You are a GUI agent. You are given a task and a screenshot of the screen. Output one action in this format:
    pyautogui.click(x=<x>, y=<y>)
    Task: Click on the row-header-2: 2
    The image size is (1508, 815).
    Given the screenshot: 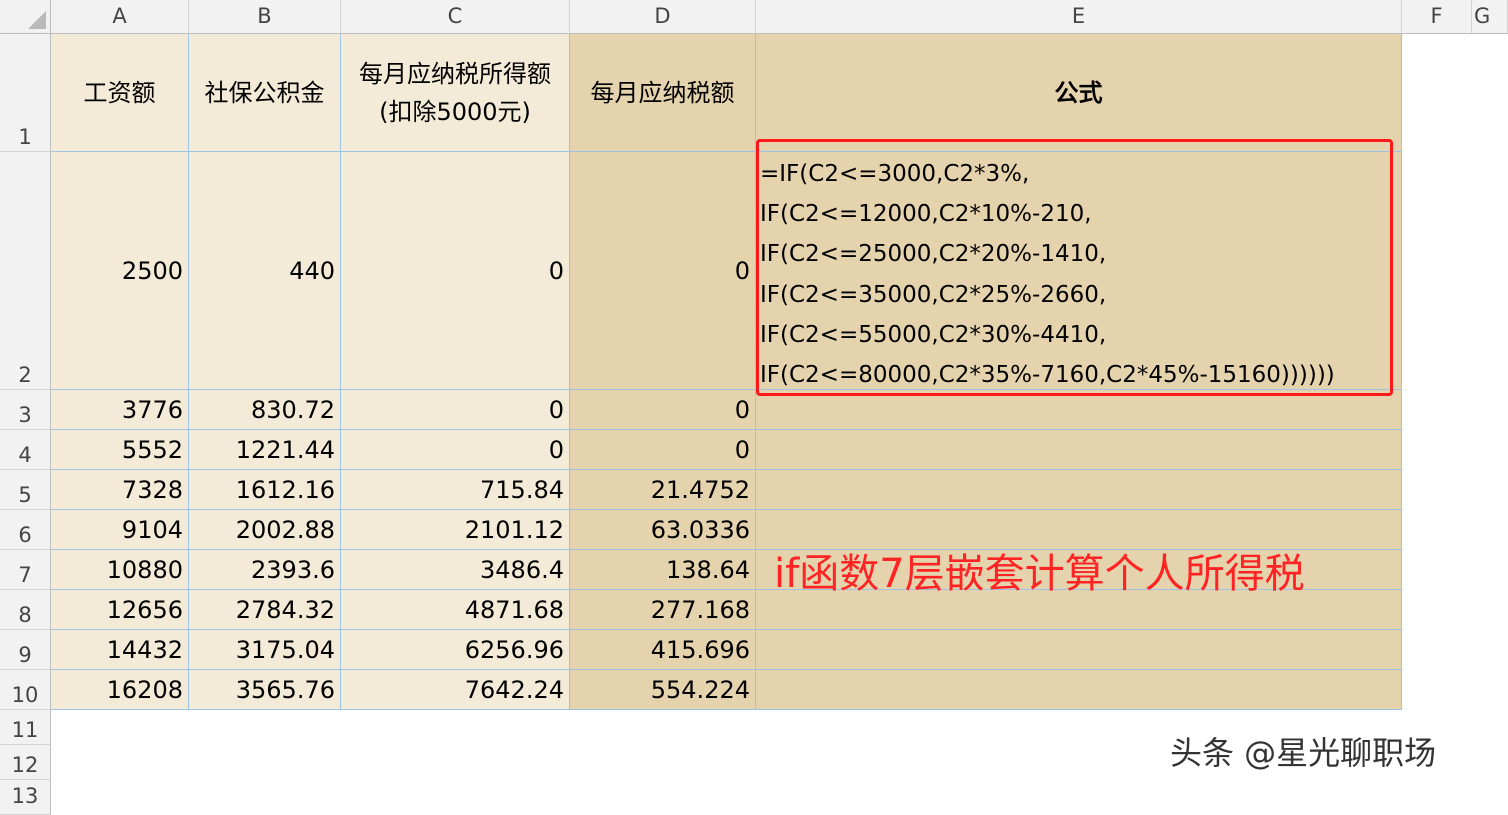 What is the action you would take?
    pyautogui.click(x=25, y=271)
    